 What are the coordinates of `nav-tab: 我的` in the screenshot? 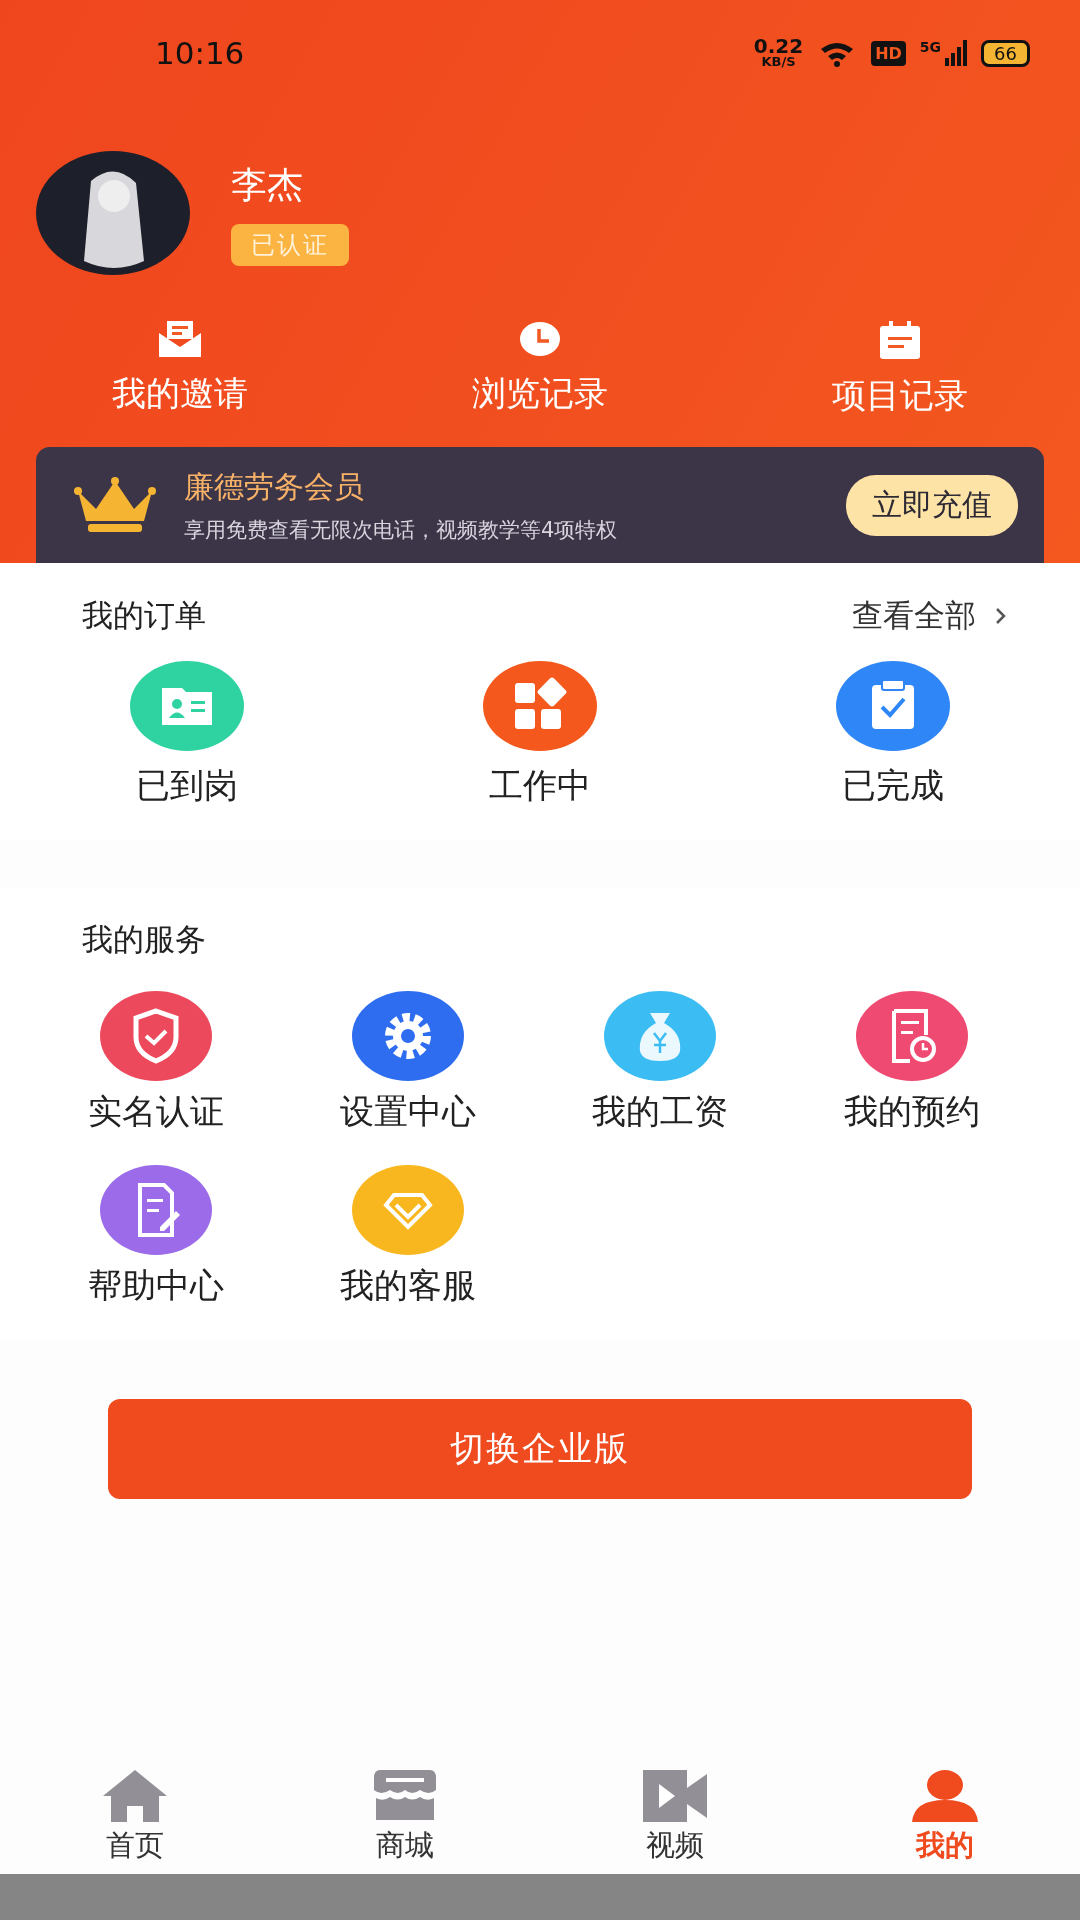 It's located at (945, 1818).